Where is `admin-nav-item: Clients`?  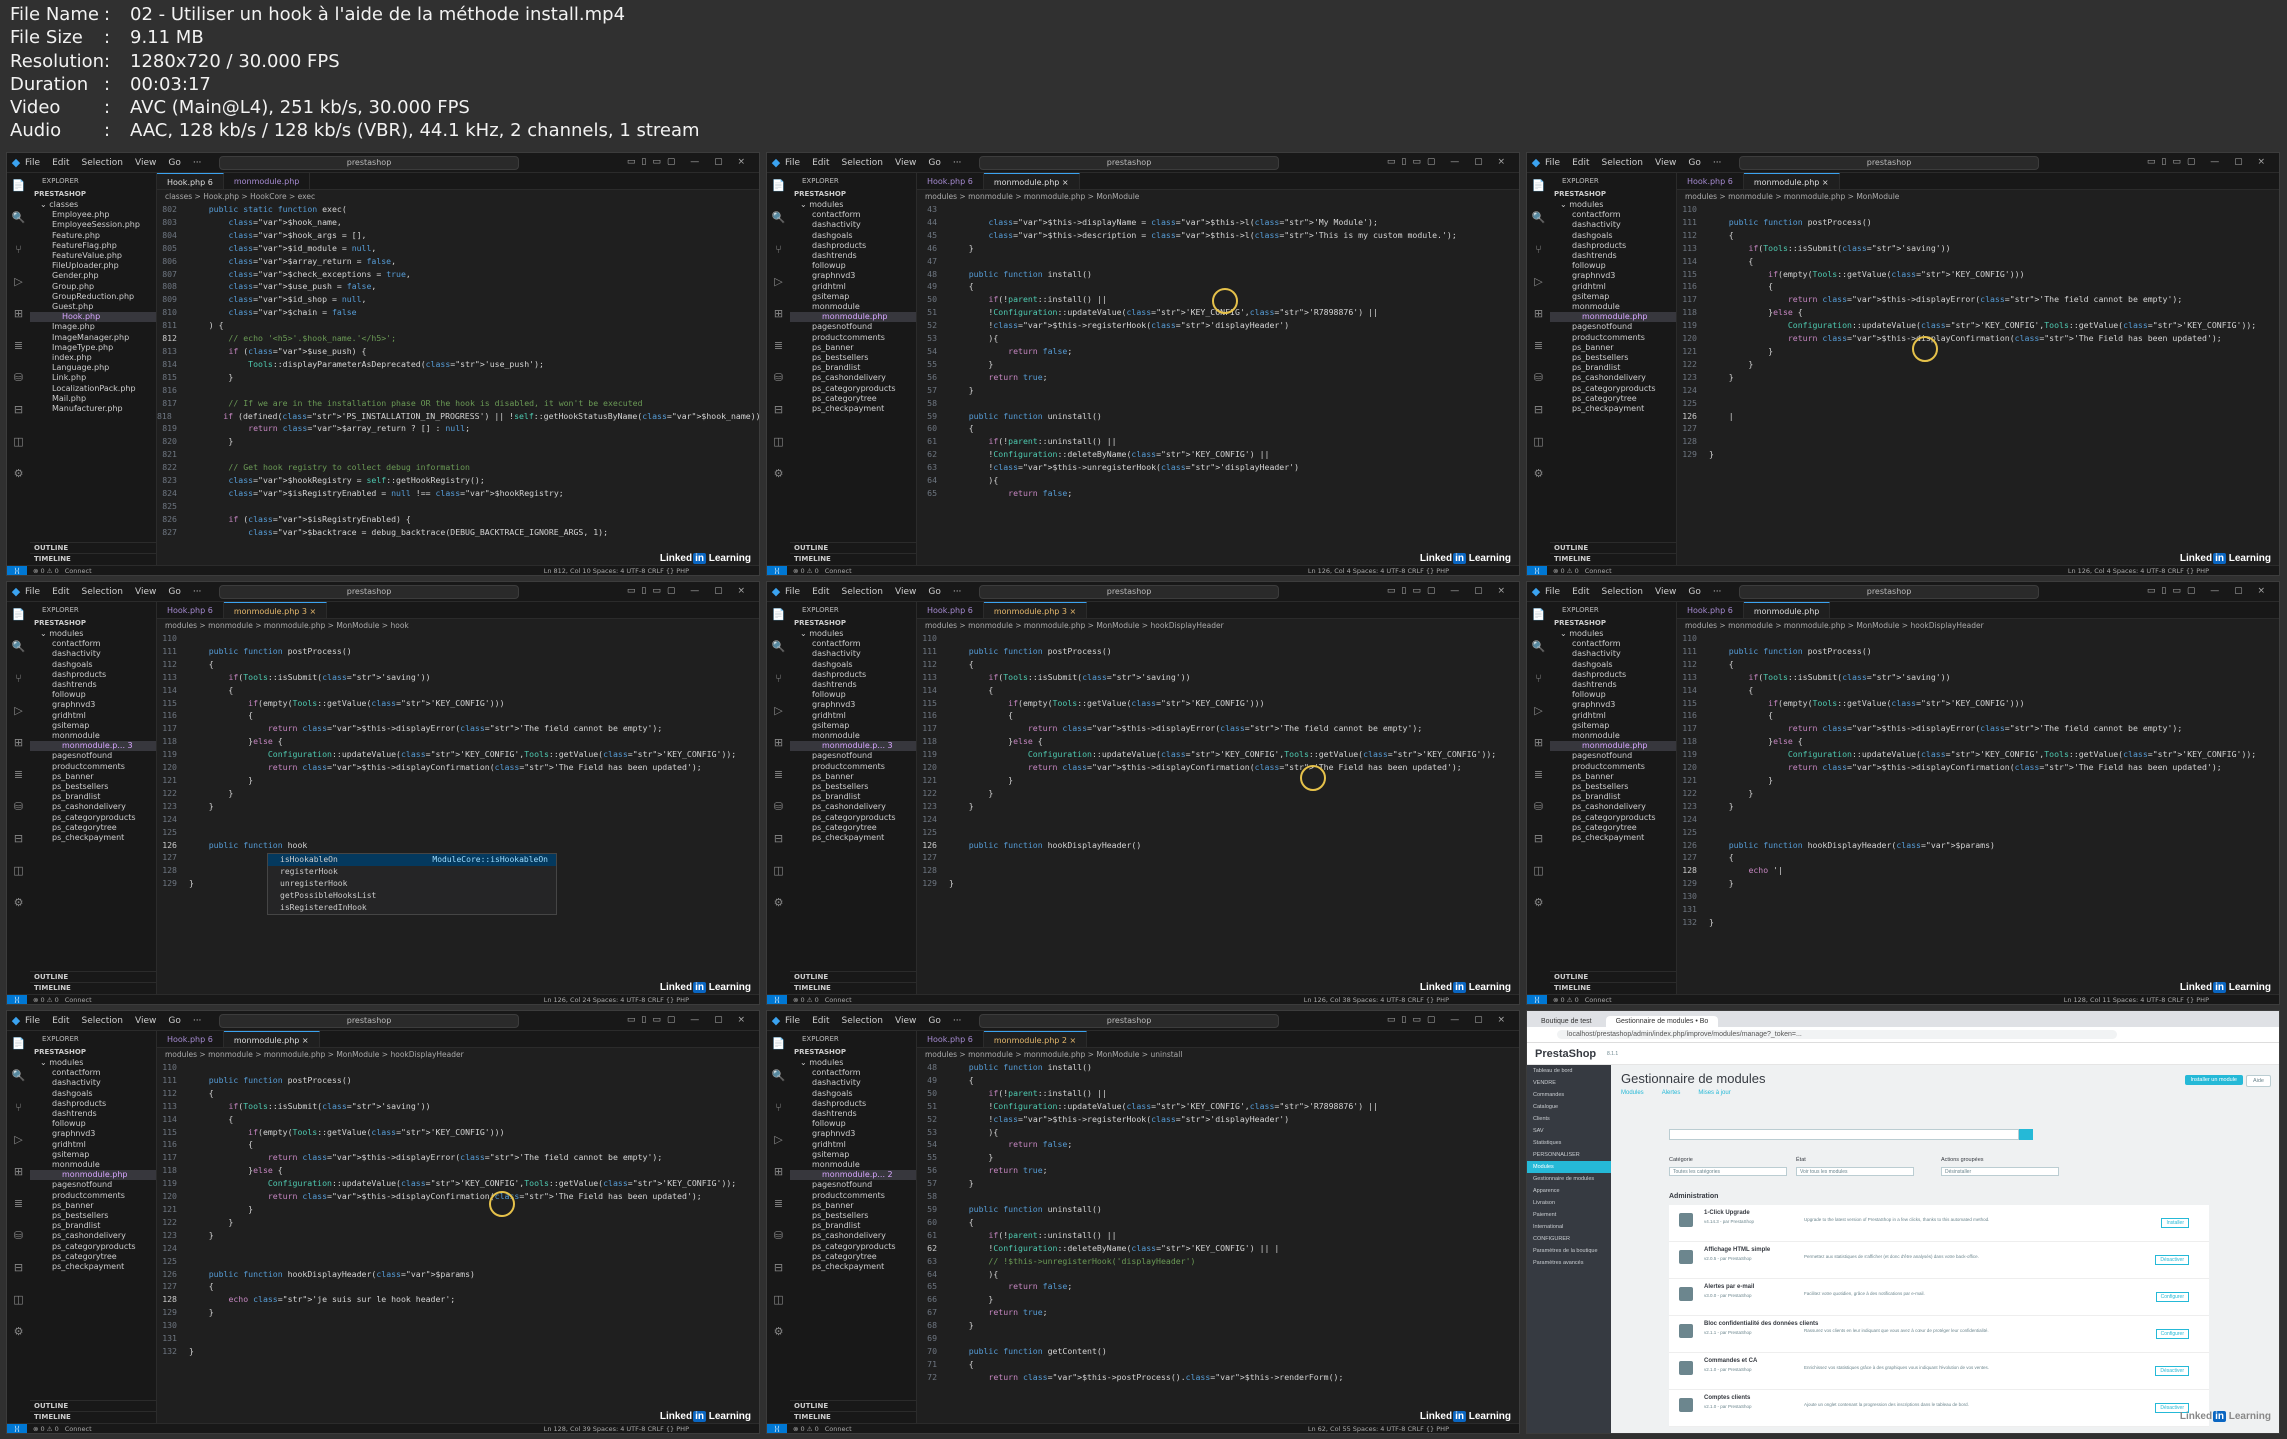 admin-nav-item: Clients is located at coordinates (1569, 1119).